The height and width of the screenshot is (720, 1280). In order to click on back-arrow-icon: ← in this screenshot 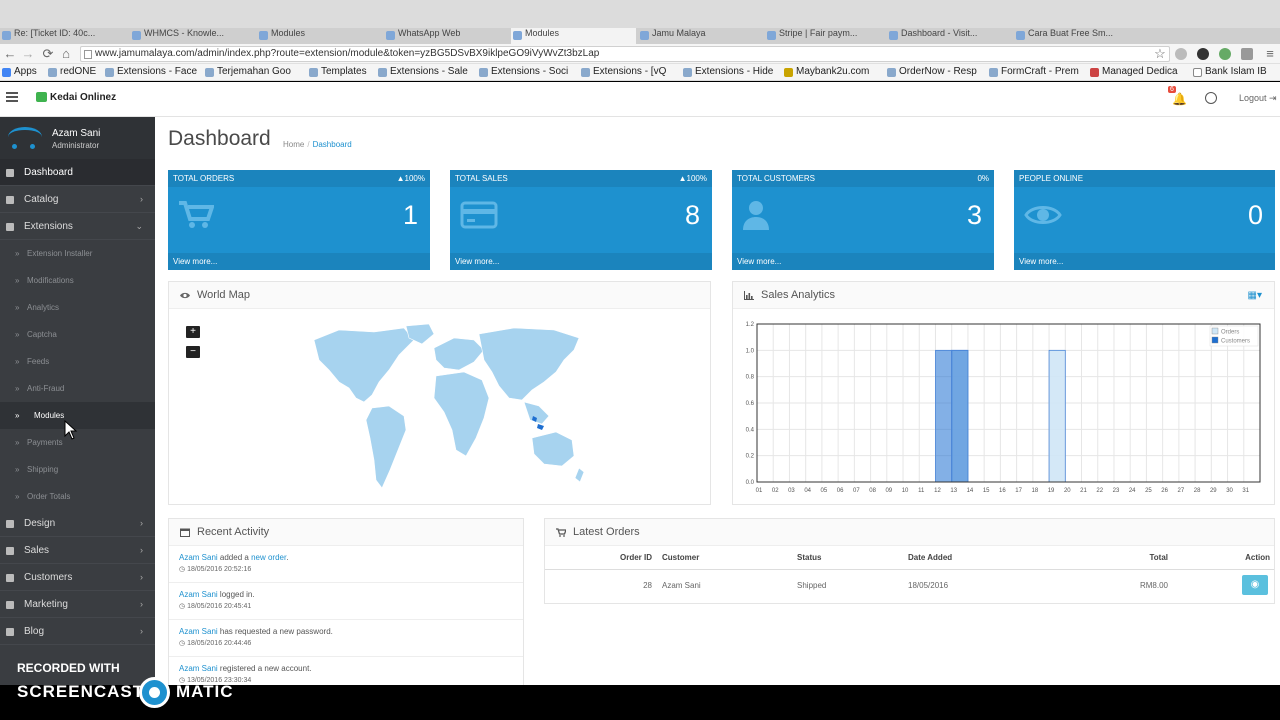, I will do `click(10, 54)`.